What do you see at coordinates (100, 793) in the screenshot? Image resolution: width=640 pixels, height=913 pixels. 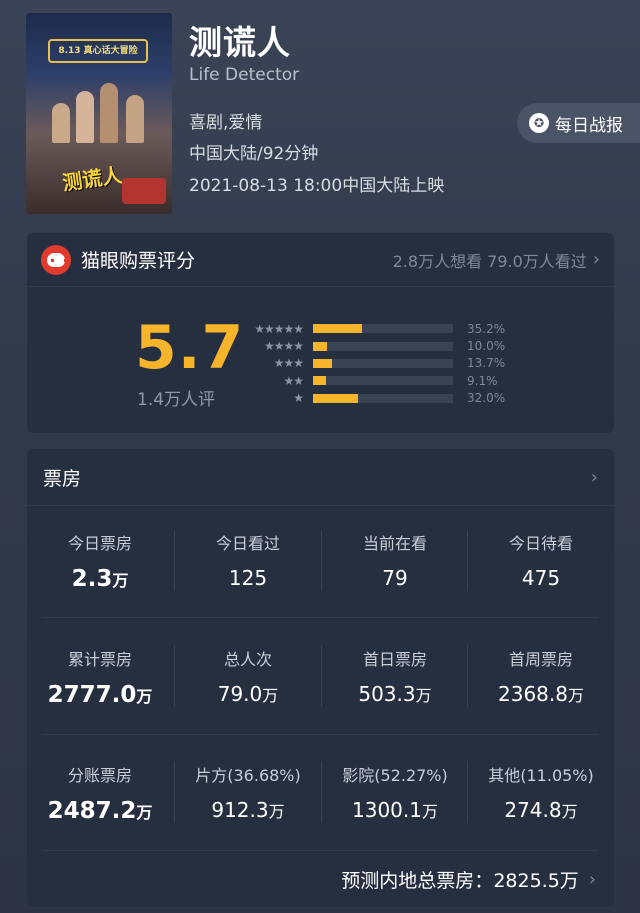 I see `stat-split-box-office: 分账票房 2487.2万` at bounding box center [100, 793].